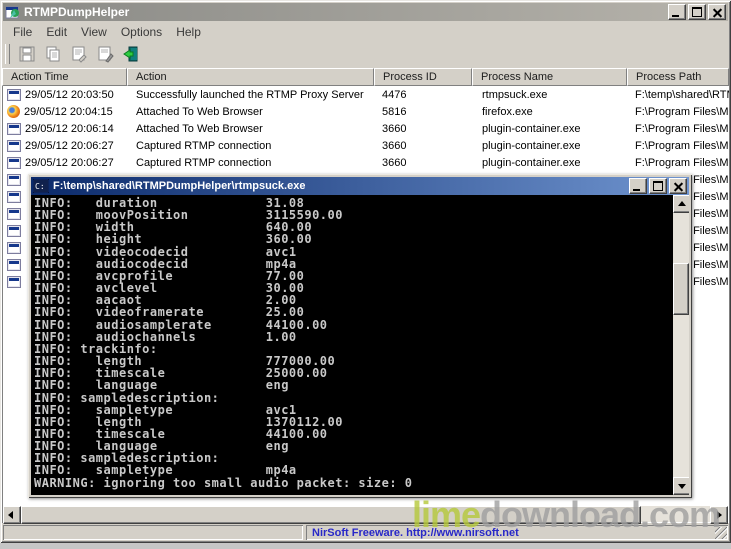 The width and height of the screenshot is (731, 549). Describe the element at coordinates (250, 77) in the screenshot. I see `column-header-action: Action` at that location.